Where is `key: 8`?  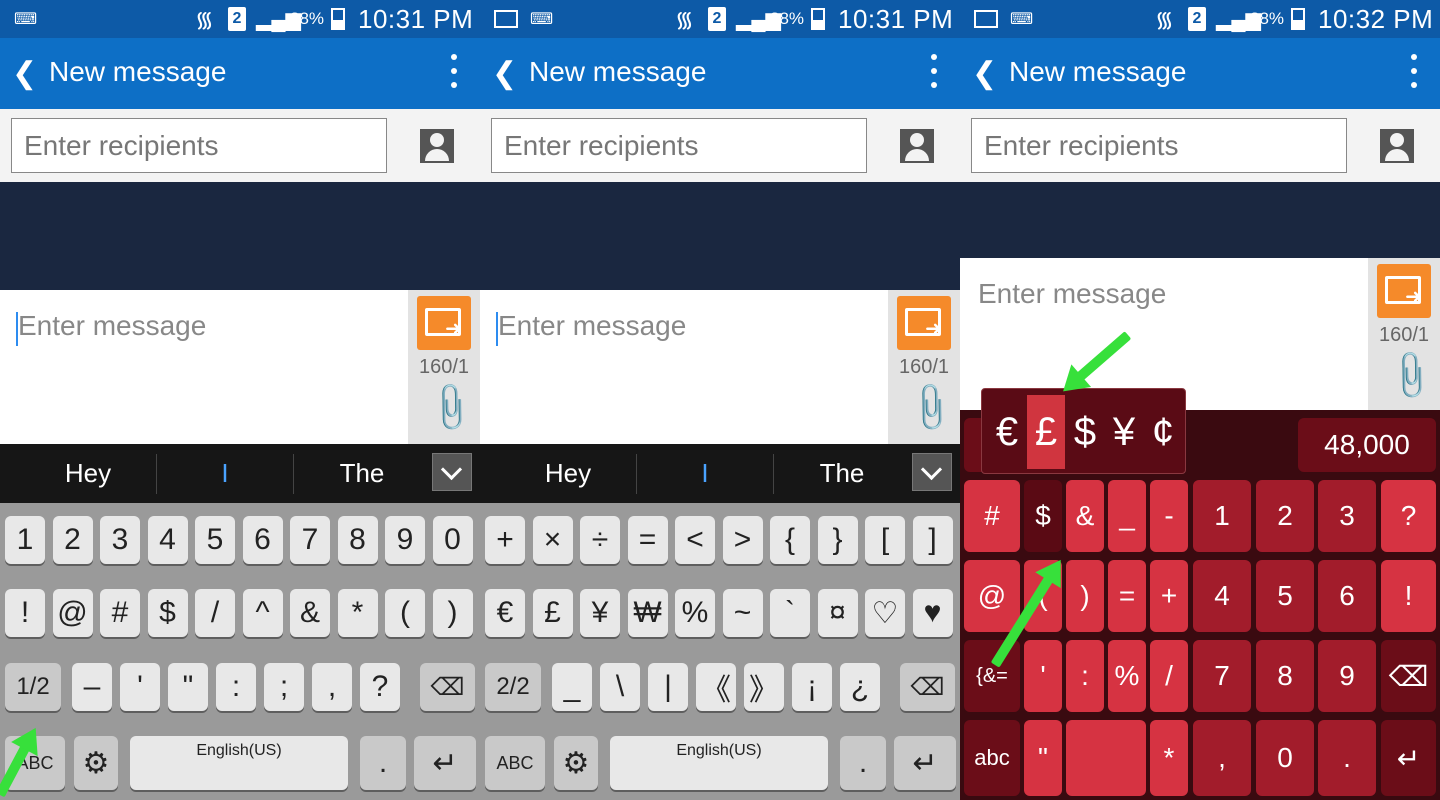
key: 8 is located at coordinates (357, 540).